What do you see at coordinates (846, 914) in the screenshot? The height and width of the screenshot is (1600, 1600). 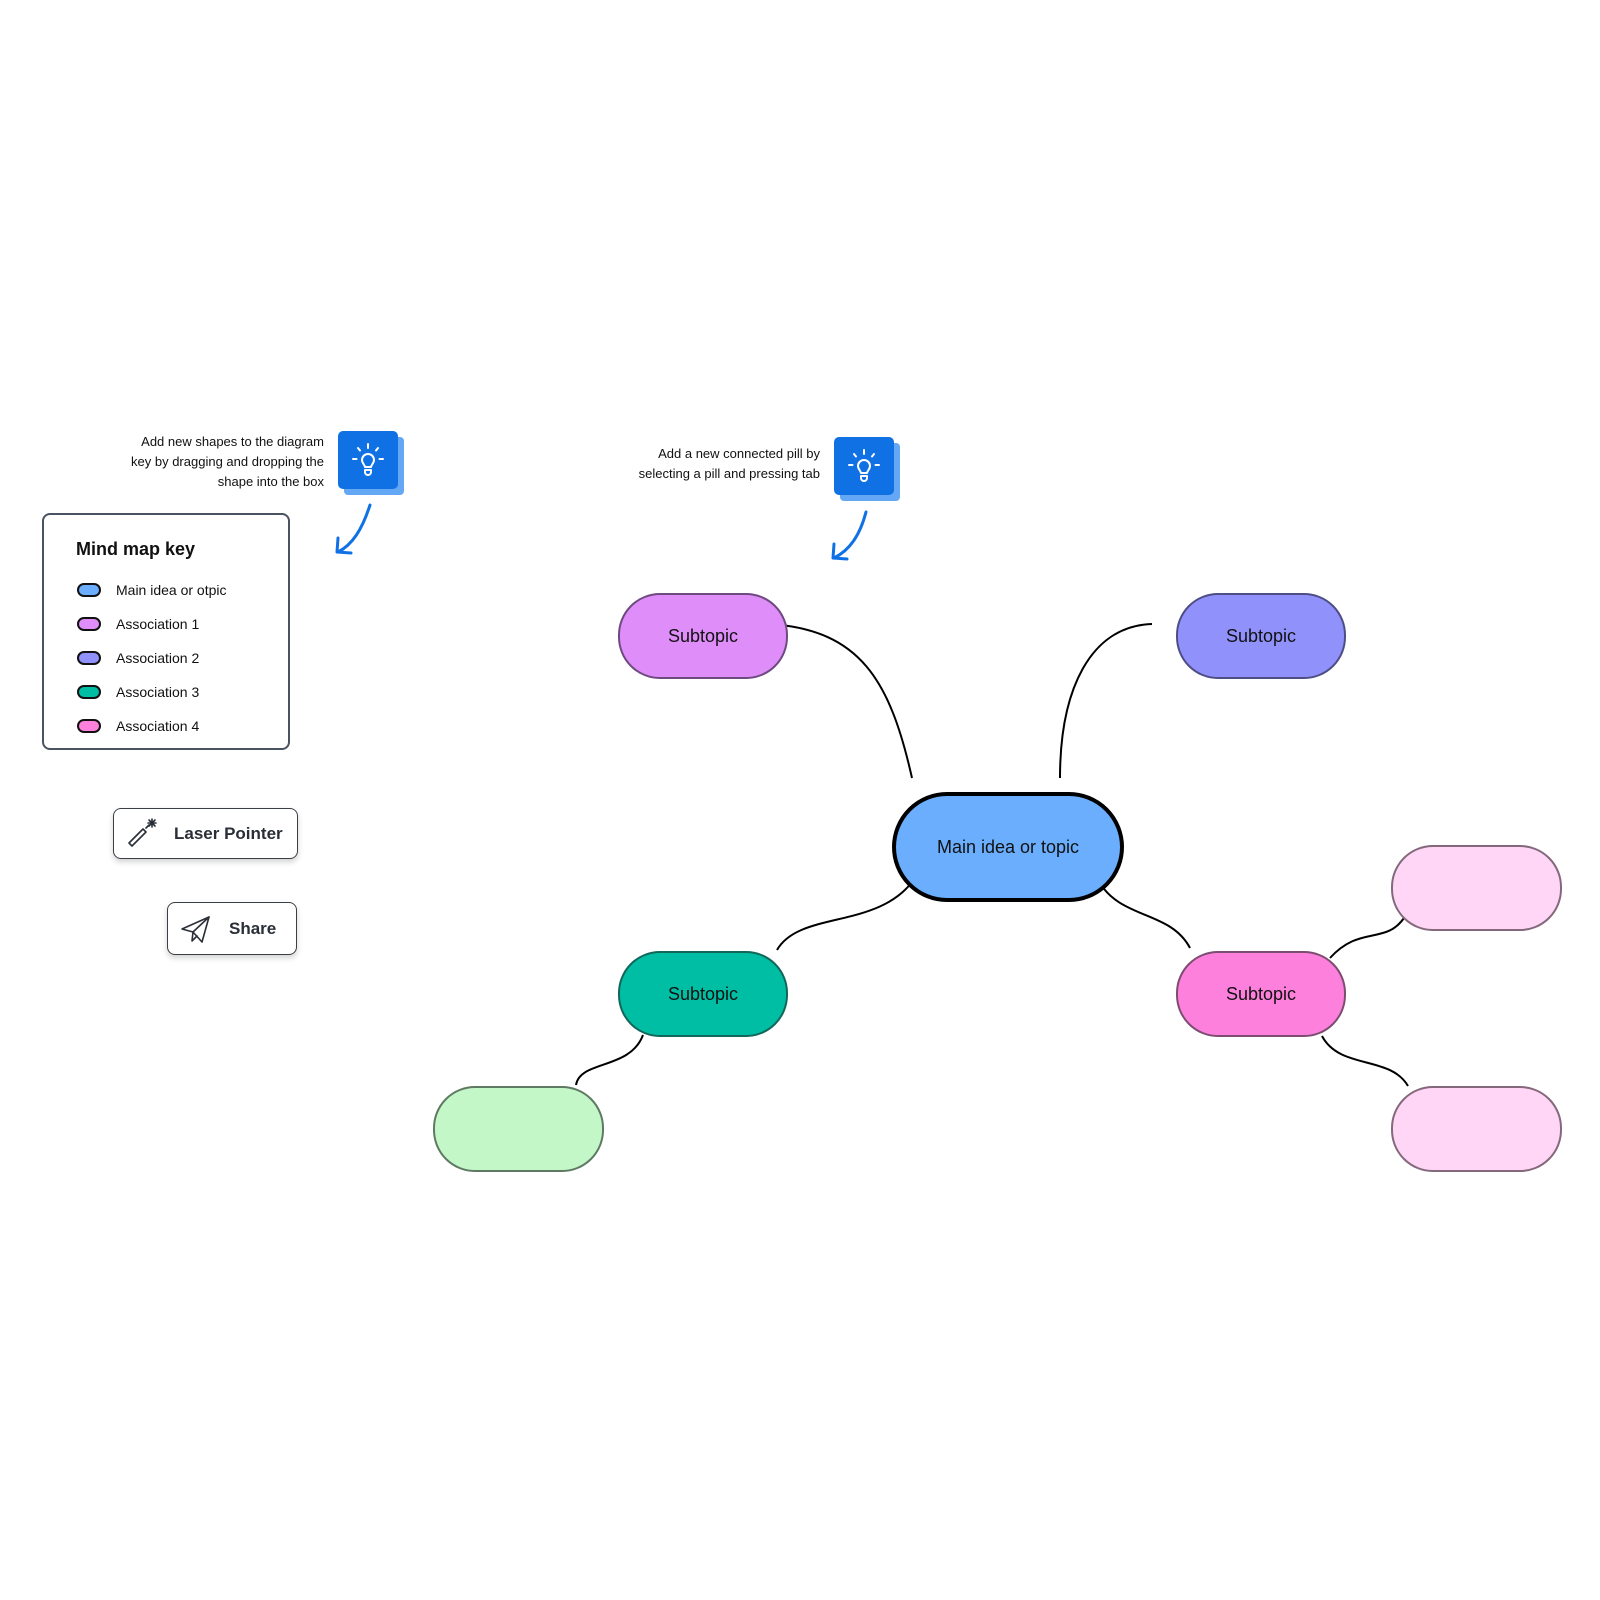 I see `connector-main-assoc3` at bounding box center [846, 914].